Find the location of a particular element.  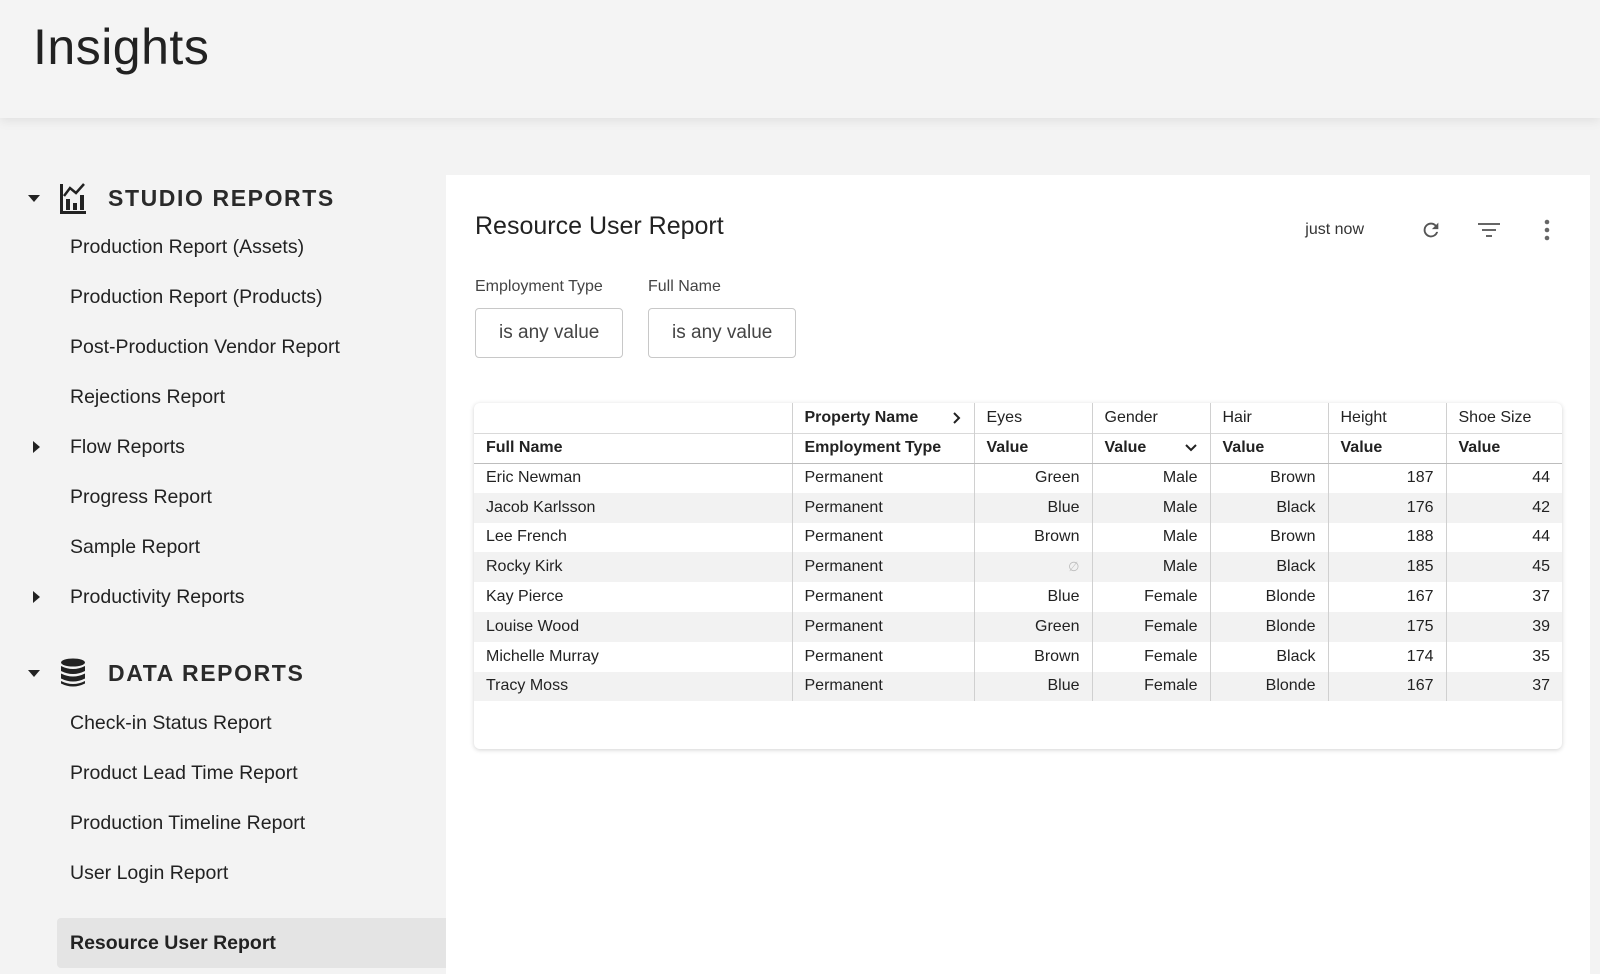

column-header-value-sorted: Value is located at coordinates (1150, 448).